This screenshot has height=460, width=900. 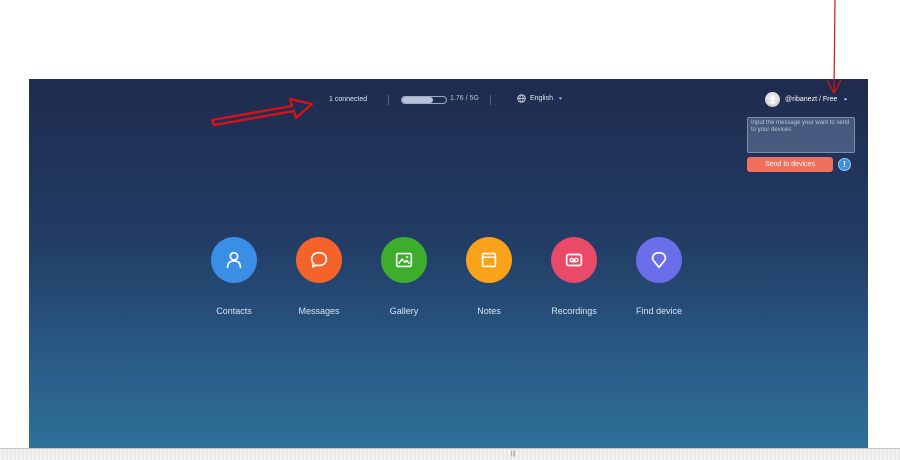 I want to click on annotation-arrow-down-icon, so click(x=834, y=47).